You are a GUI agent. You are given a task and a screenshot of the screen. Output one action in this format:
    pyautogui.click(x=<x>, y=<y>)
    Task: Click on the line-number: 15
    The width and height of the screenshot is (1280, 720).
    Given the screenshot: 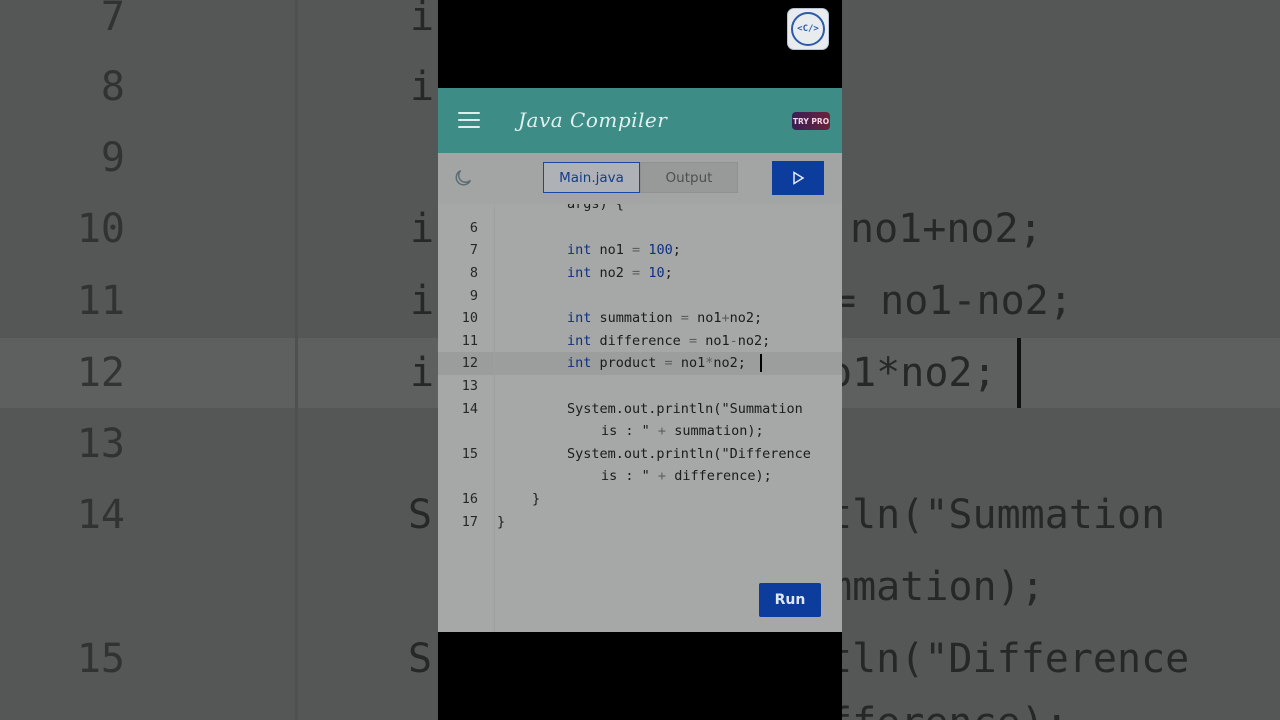 What is the action you would take?
    pyautogui.click(x=469, y=454)
    